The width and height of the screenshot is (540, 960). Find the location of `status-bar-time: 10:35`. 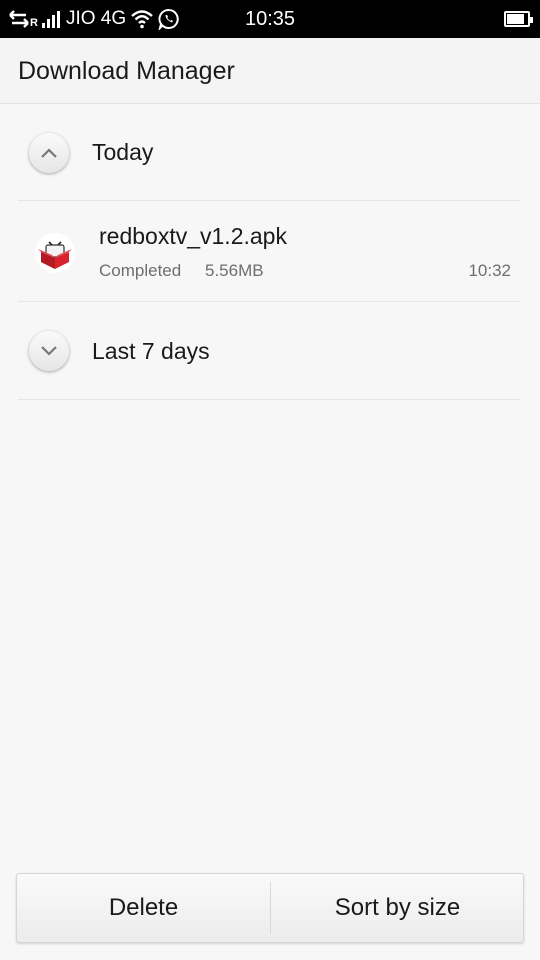

status-bar-time: 10:35 is located at coordinates (270, 18).